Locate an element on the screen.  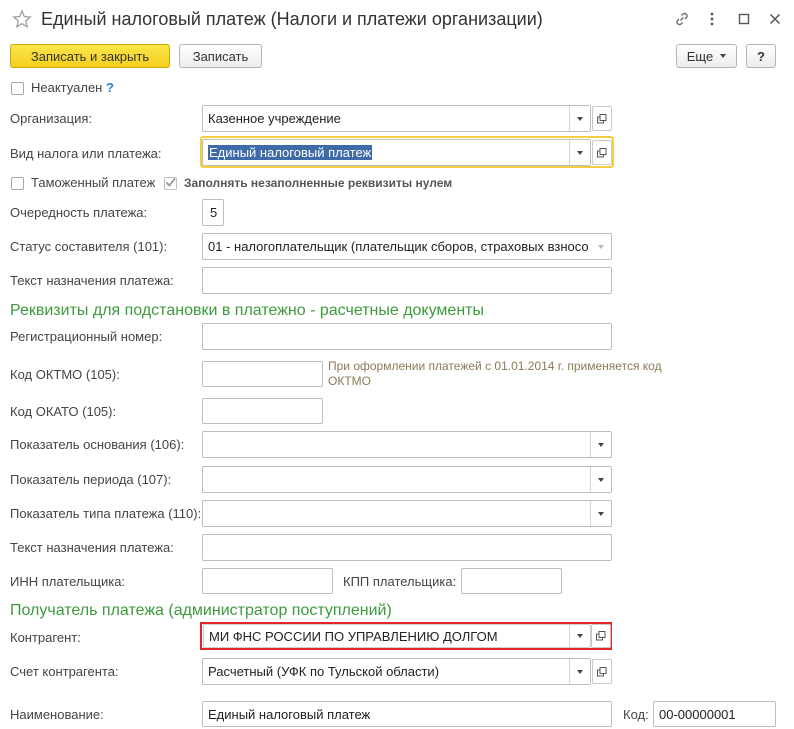
counterparty-value: МИ ФНС РОССИИ ПО УПРАВЛЕНИЮ ДОЛГОМ is located at coordinates (353, 636).